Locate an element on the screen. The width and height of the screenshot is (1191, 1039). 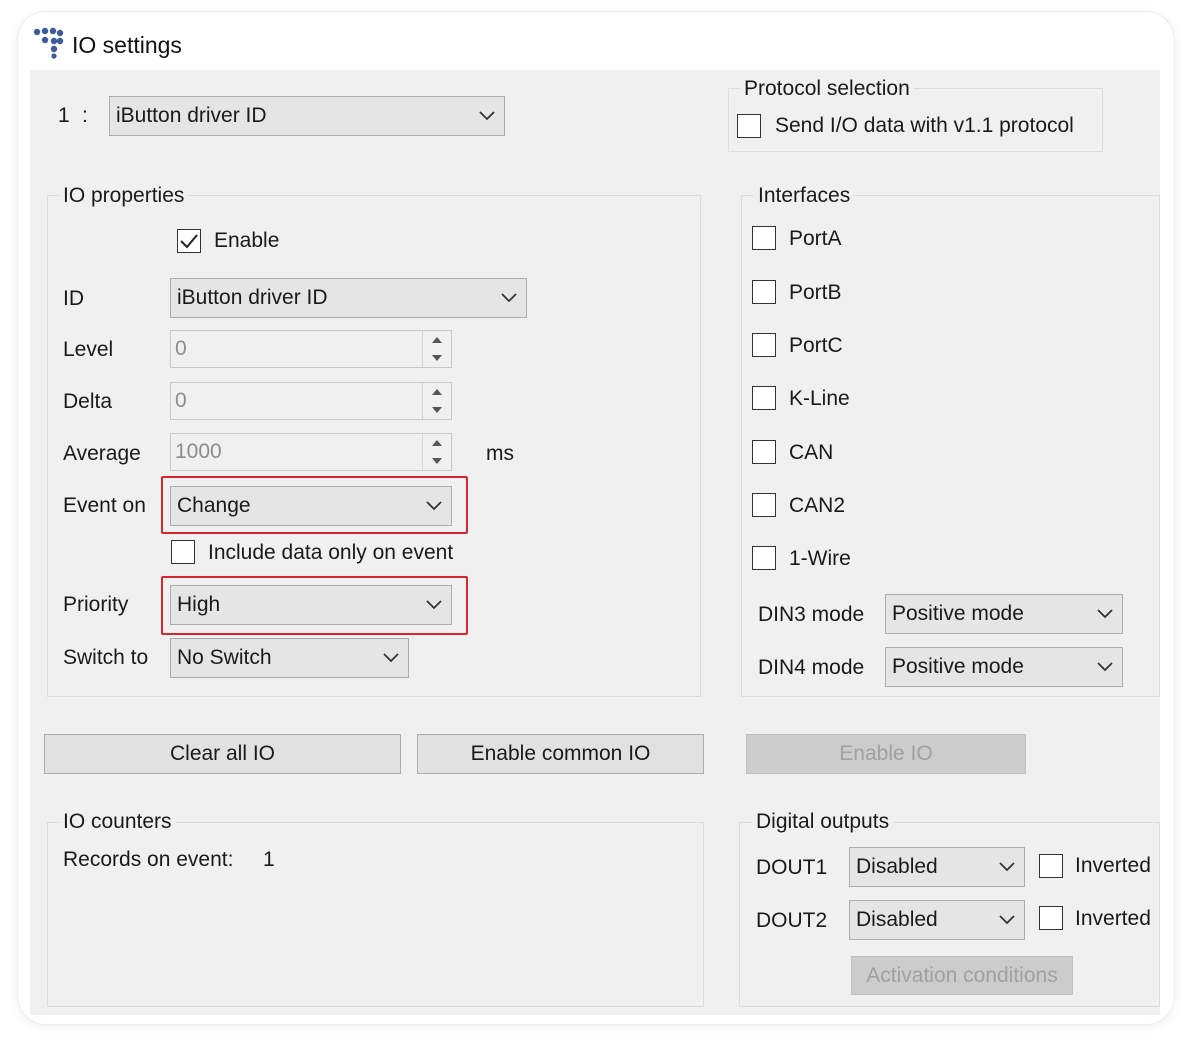
average-value: 1000 is located at coordinates (198, 451).